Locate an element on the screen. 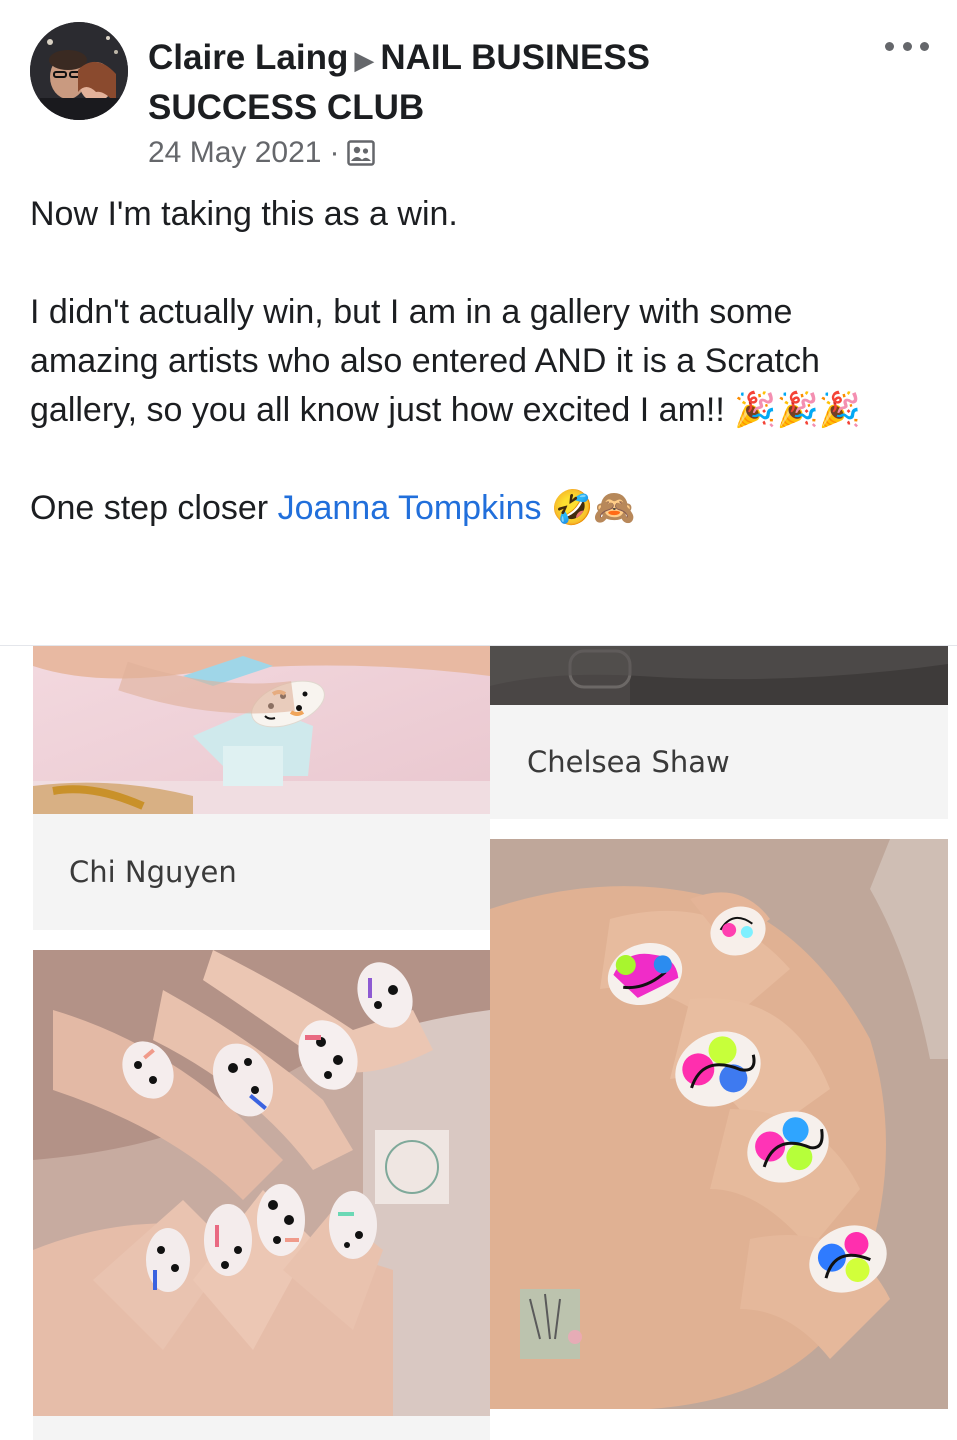  gallery-bottom-strip is located at coordinates (261, 1428).